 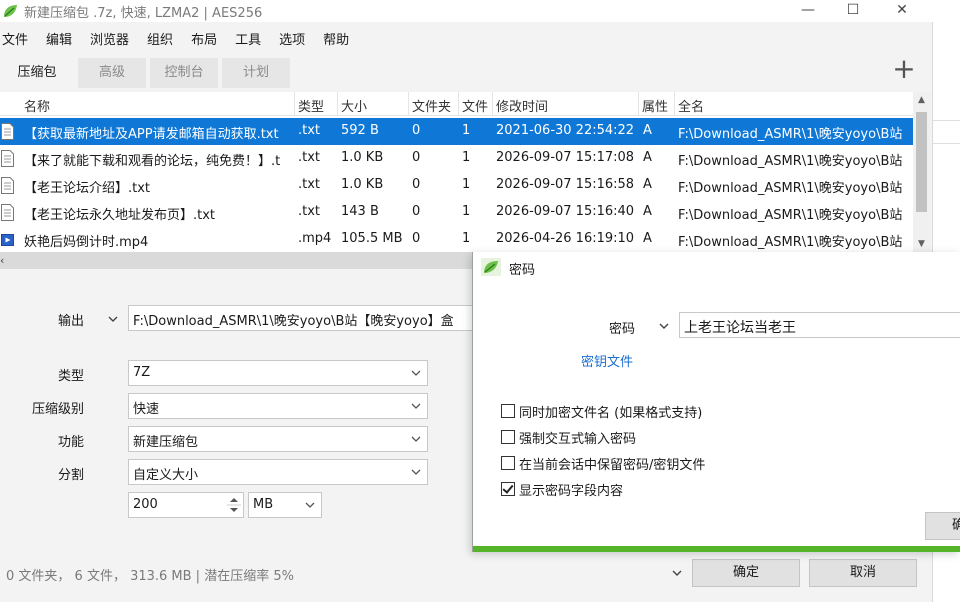 What do you see at coordinates (293, 321) in the screenshot?
I see `output-path-value: F:\Download_ASMR\1\晚安yoyo\B站【晚安yoyo】盒` at bounding box center [293, 321].